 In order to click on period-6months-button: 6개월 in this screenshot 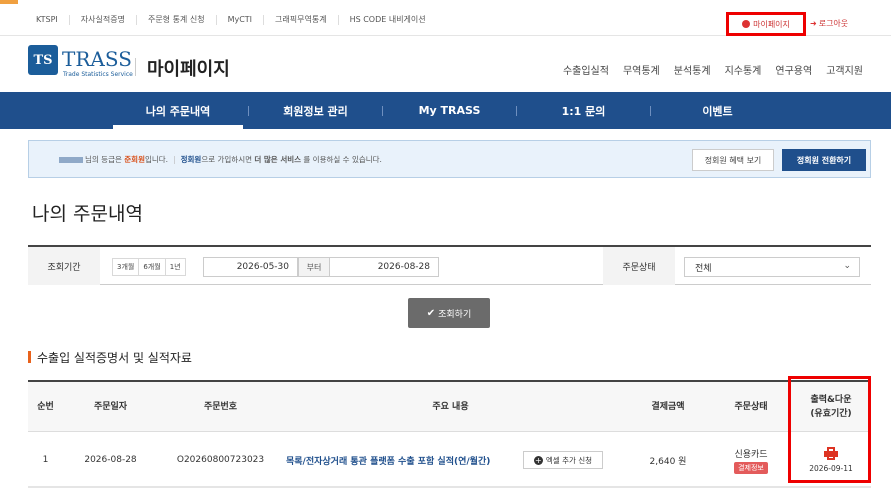, I will do `click(152, 267)`.